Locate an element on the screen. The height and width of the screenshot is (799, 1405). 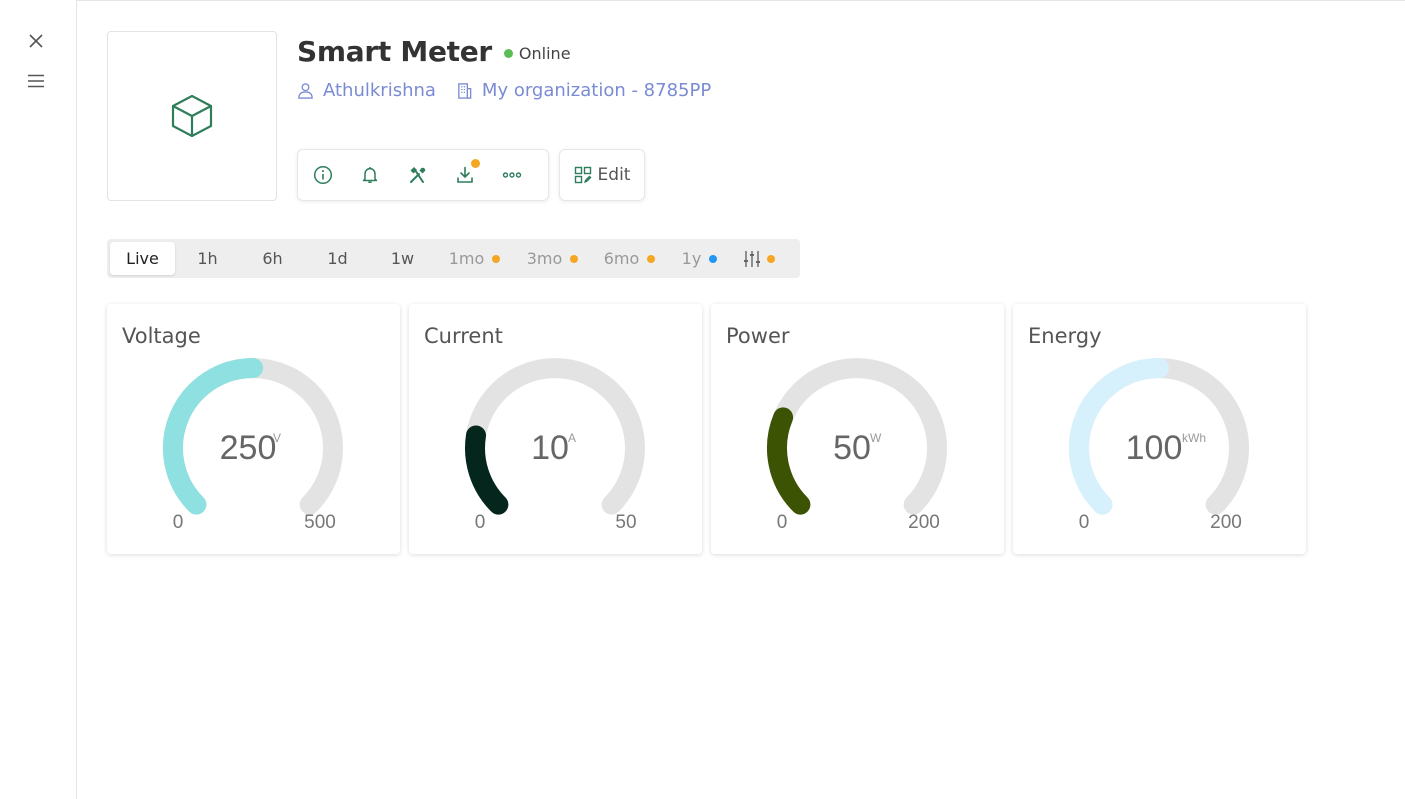
tab-label: 1w is located at coordinates (402, 258).